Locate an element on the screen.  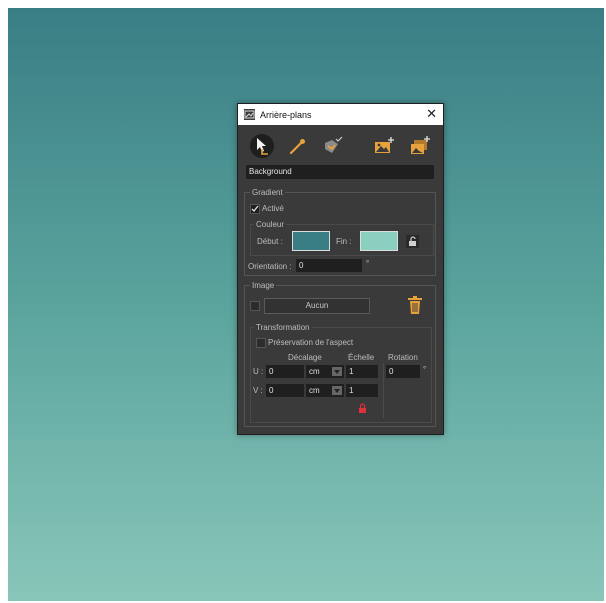
app-icon is located at coordinates (249, 114).